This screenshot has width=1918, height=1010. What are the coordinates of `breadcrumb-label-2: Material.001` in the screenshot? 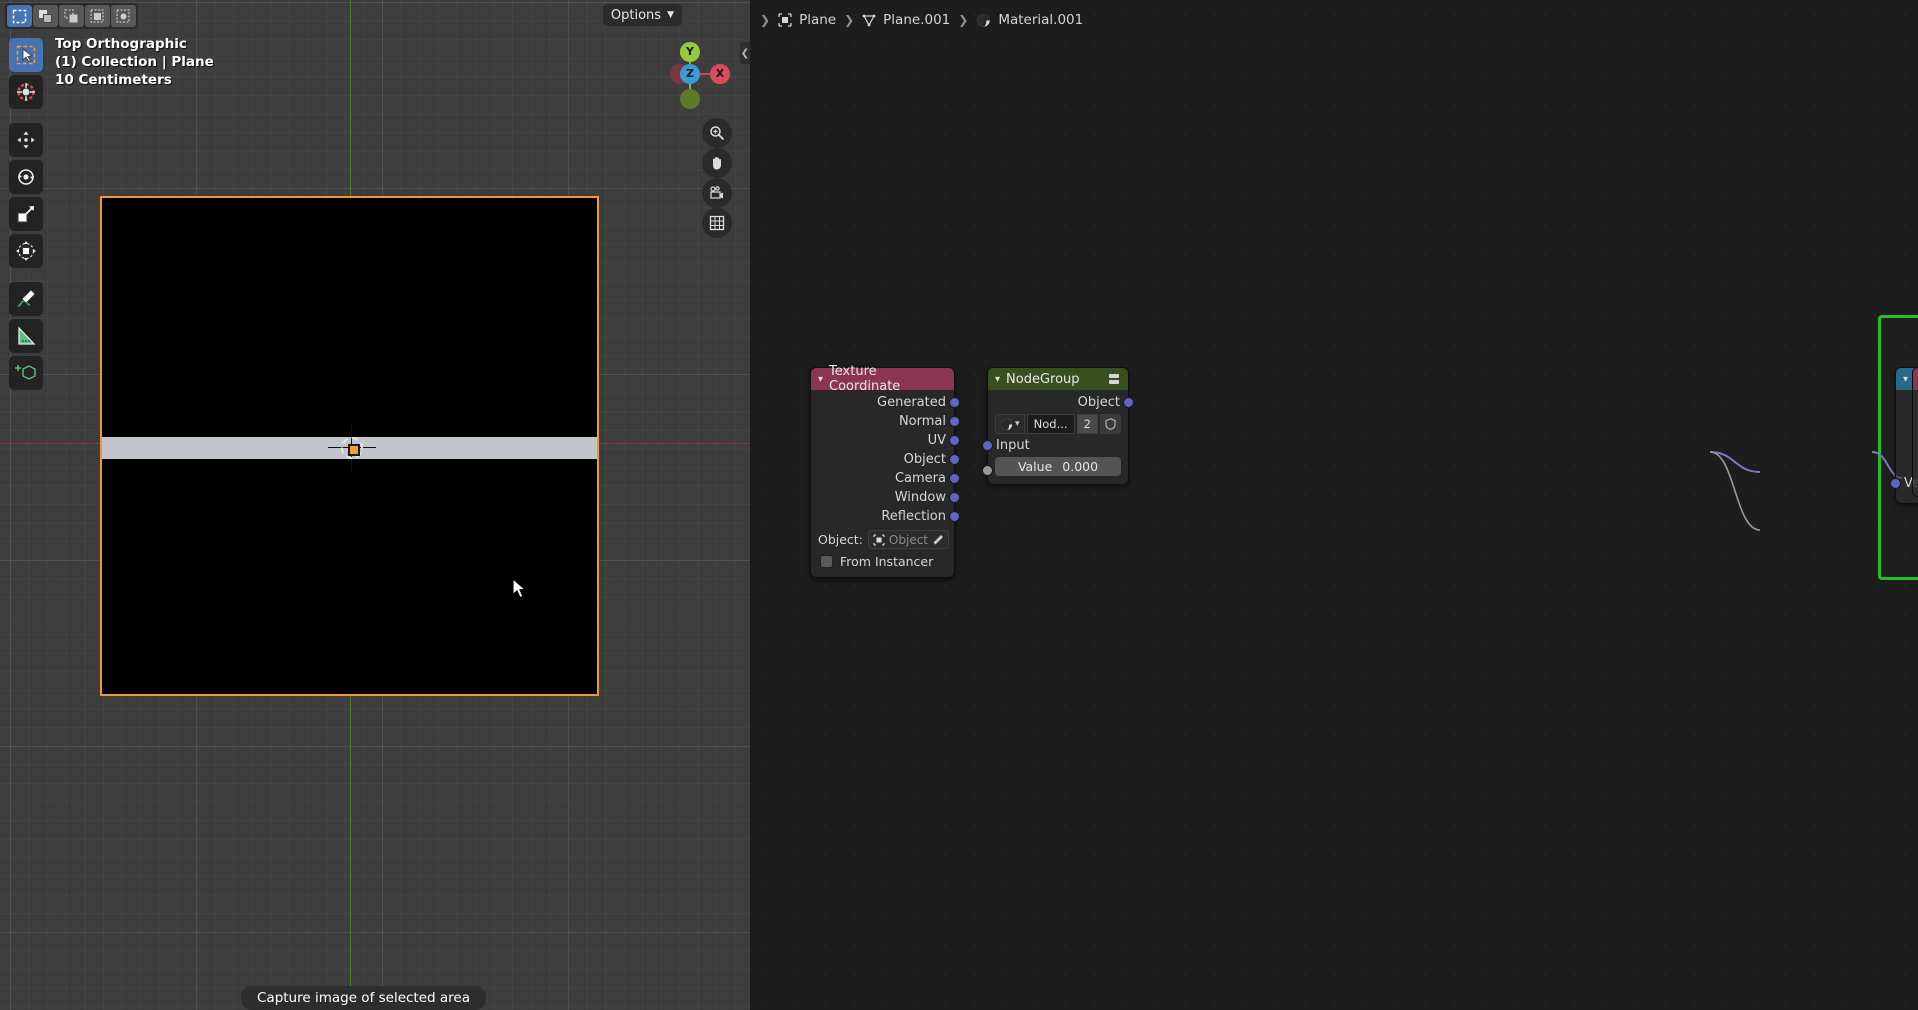 It's located at (1041, 20).